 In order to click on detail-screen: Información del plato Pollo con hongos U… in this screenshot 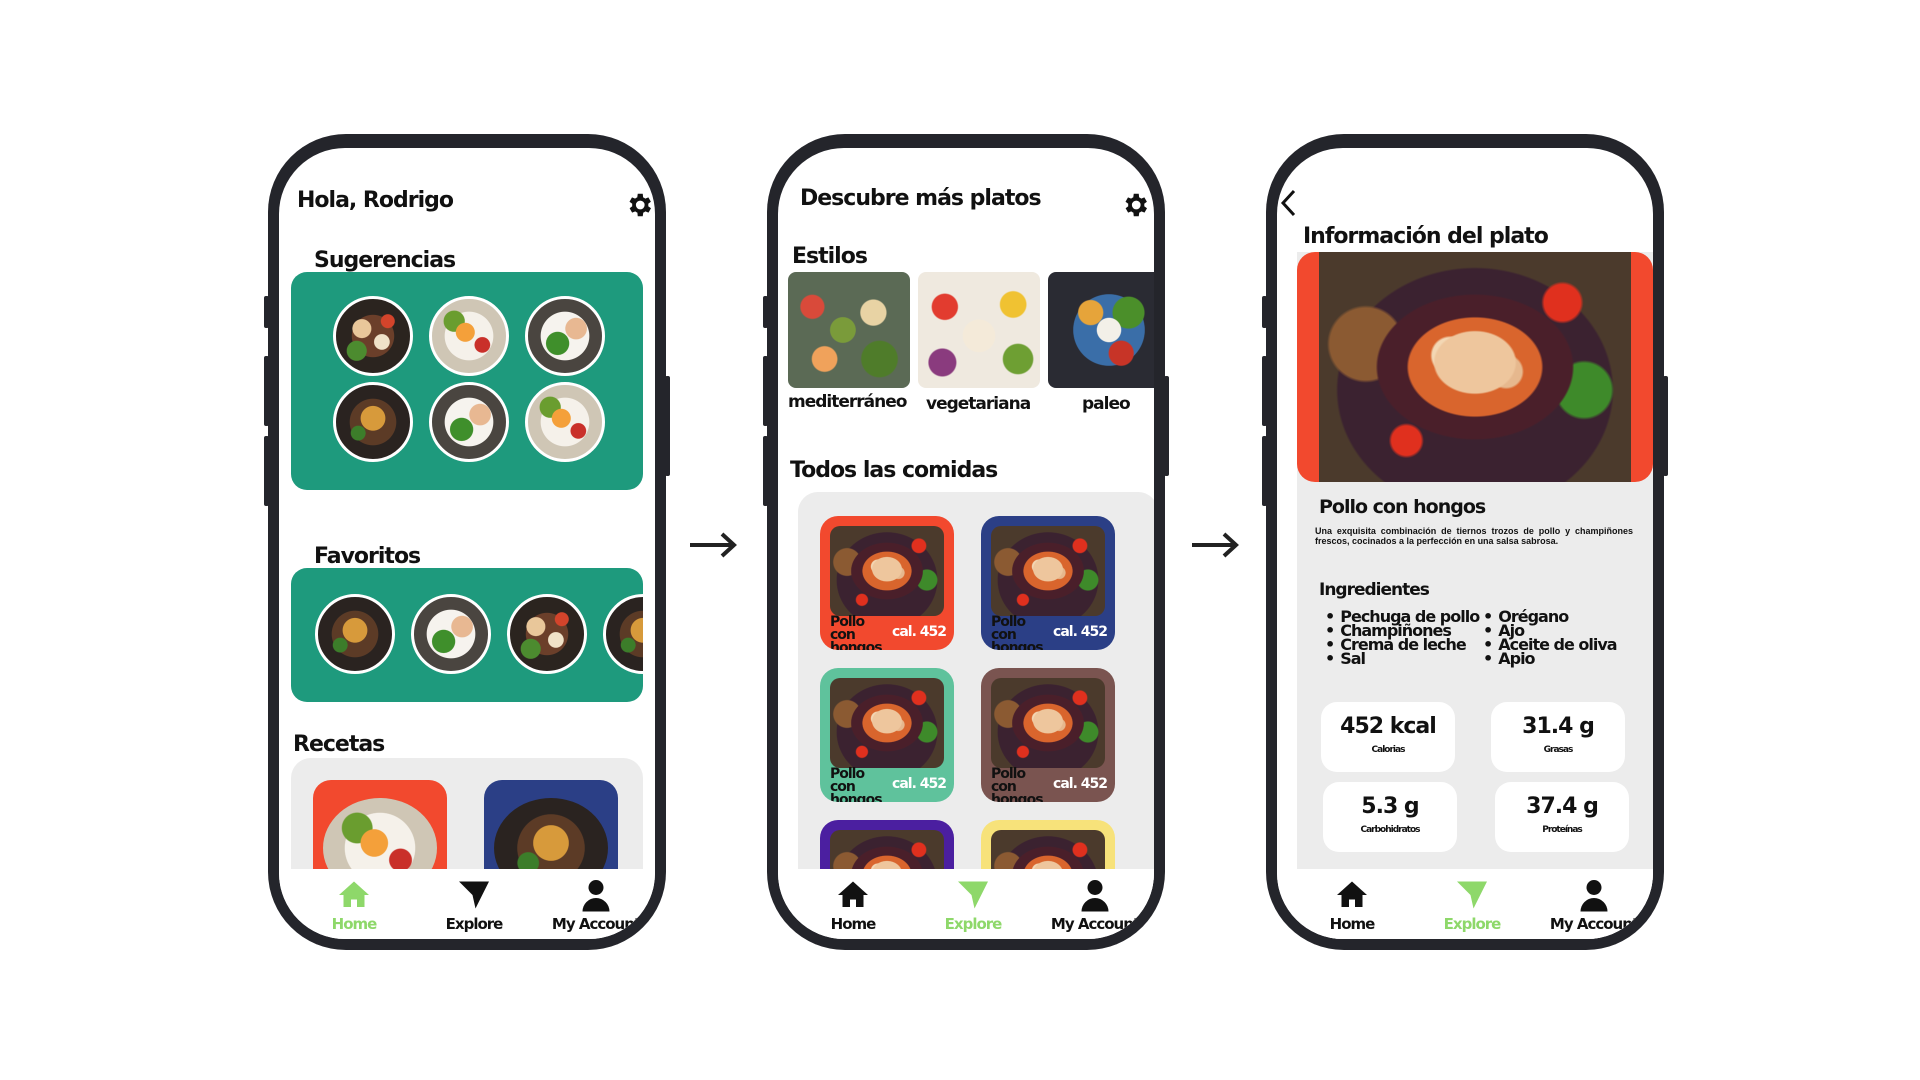, I will do `click(1465, 543)`.